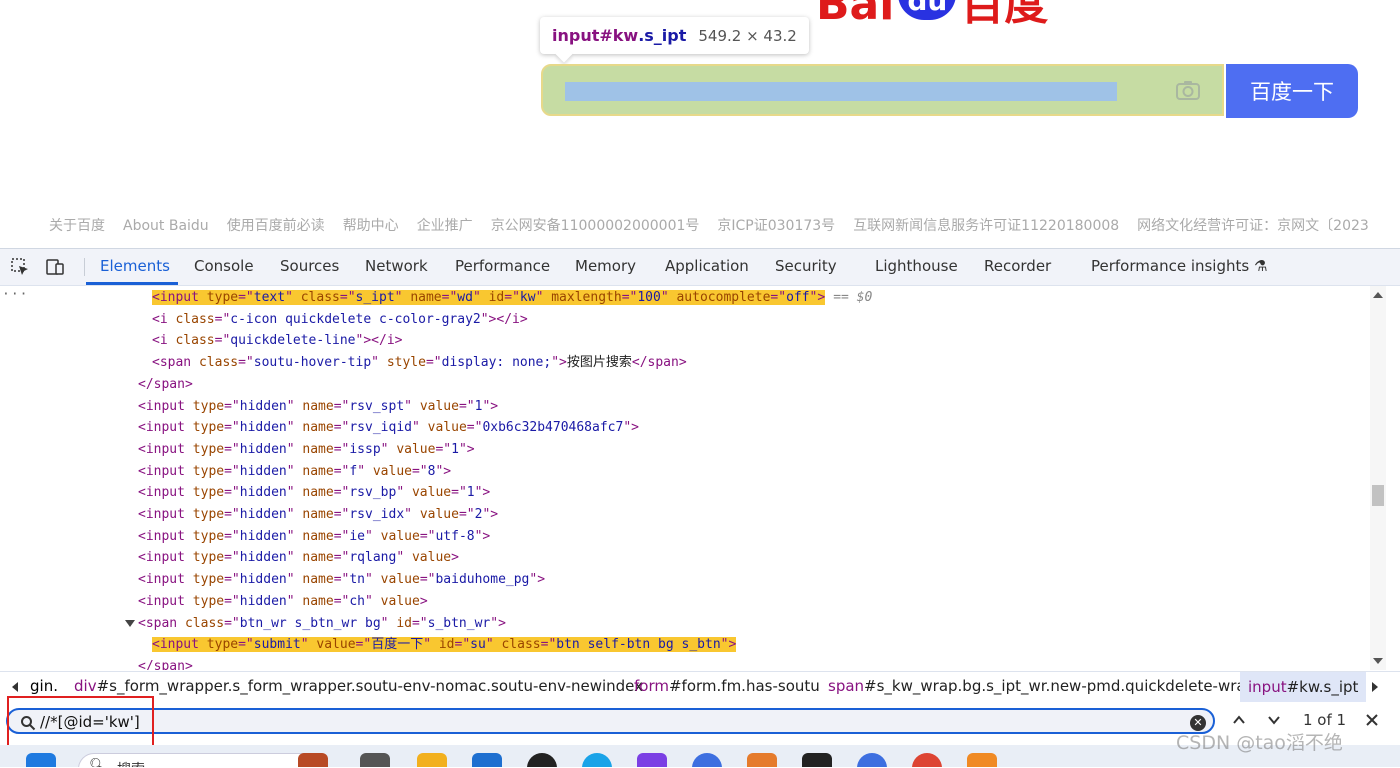  Describe the element at coordinates (576, 35) in the screenshot. I see `tooltip-tag: input` at that location.